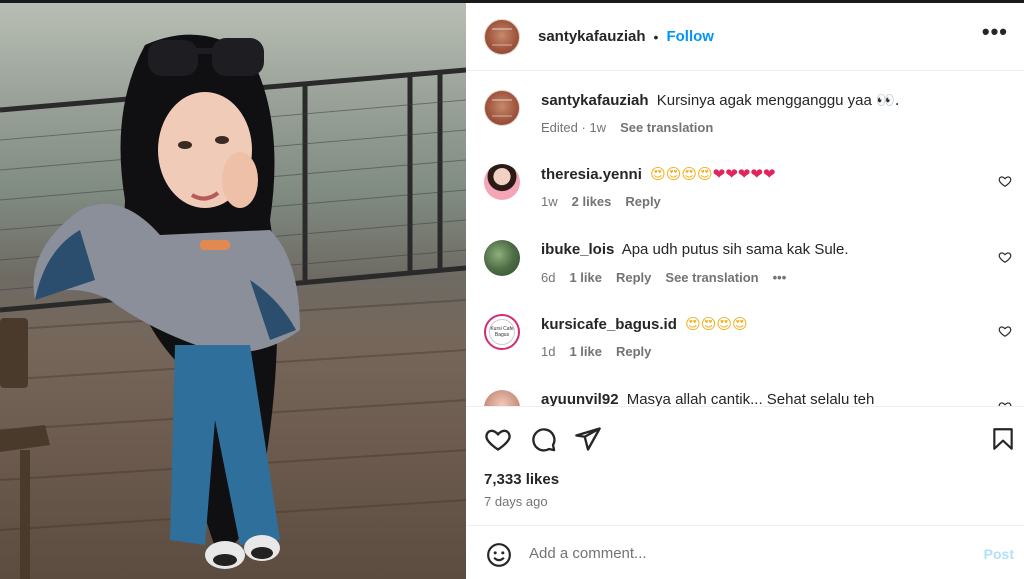 The image size is (1024, 579). What do you see at coordinates (543, 439) in the screenshot?
I see `comment-icon` at bounding box center [543, 439].